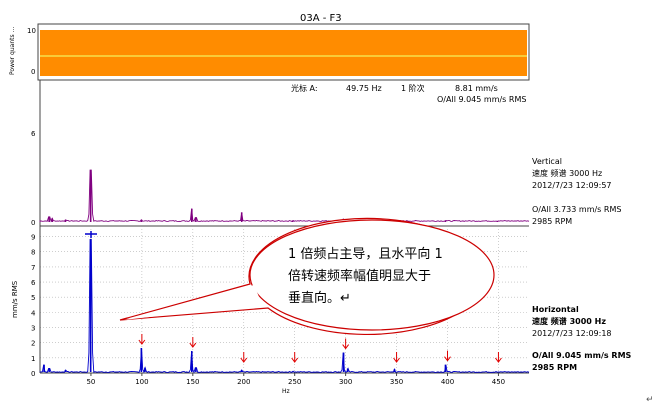  I want to click on x-tick-450: 450, so click(498, 382).